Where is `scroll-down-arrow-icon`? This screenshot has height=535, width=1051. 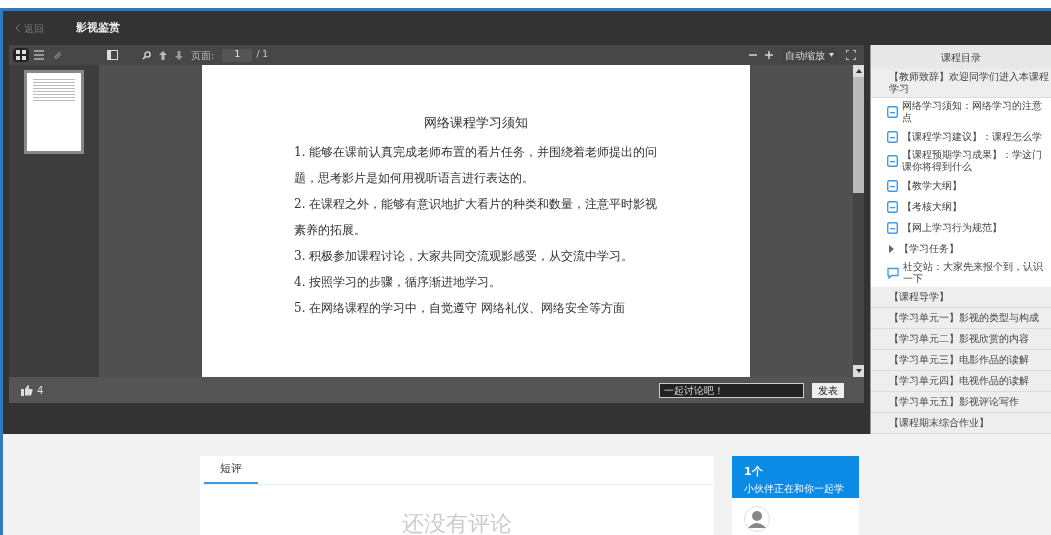 scroll-down-arrow-icon is located at coordinates (858, 371).